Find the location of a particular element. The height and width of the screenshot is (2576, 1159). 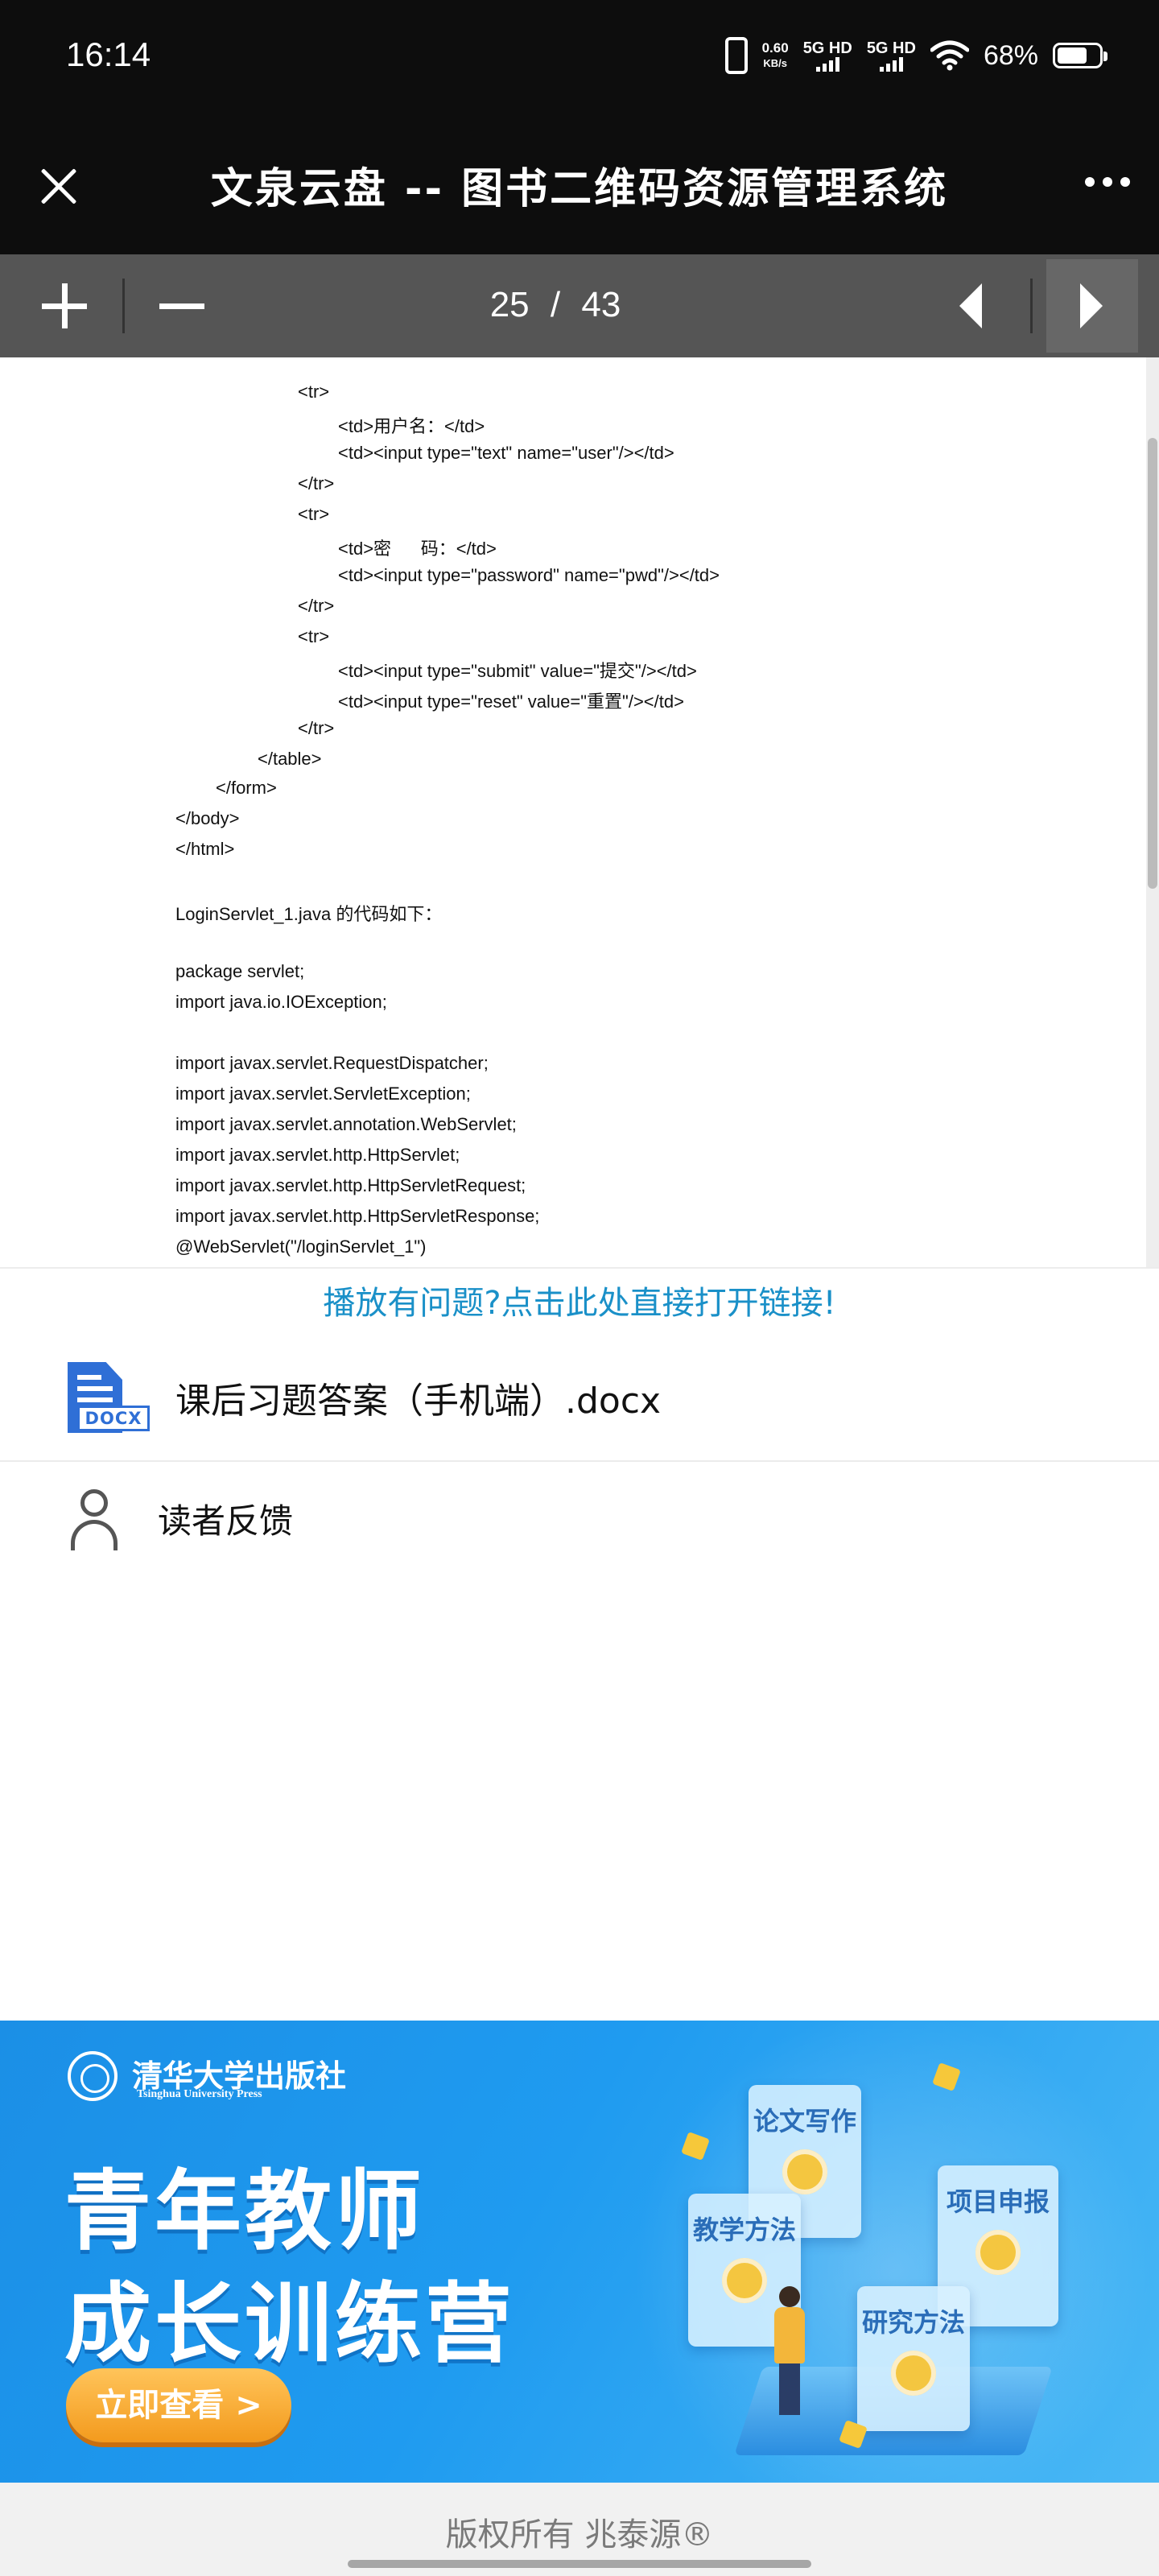

banner-card-label: 研究方法 is located at coordinates (913, 2322).